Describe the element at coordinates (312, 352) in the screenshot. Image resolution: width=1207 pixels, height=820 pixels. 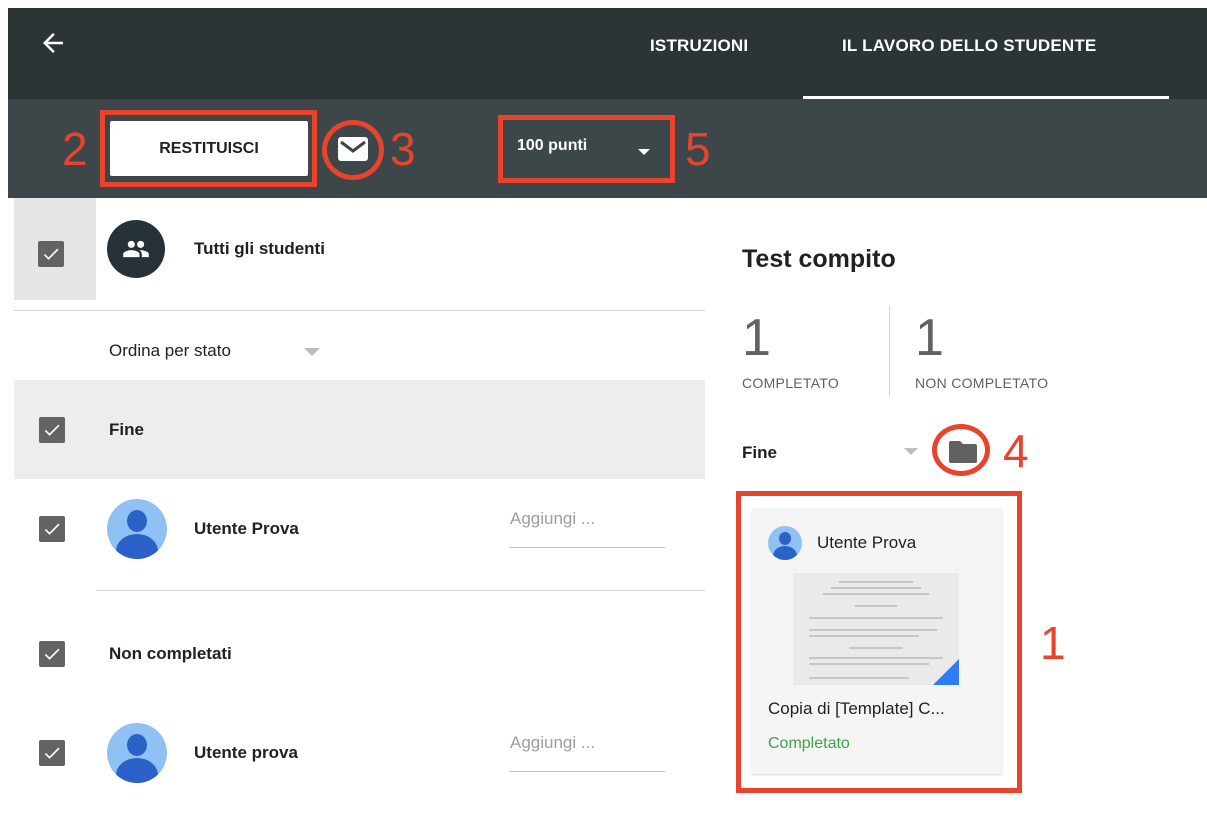
I see `sort-dropdown-arrow-icon` at that location.